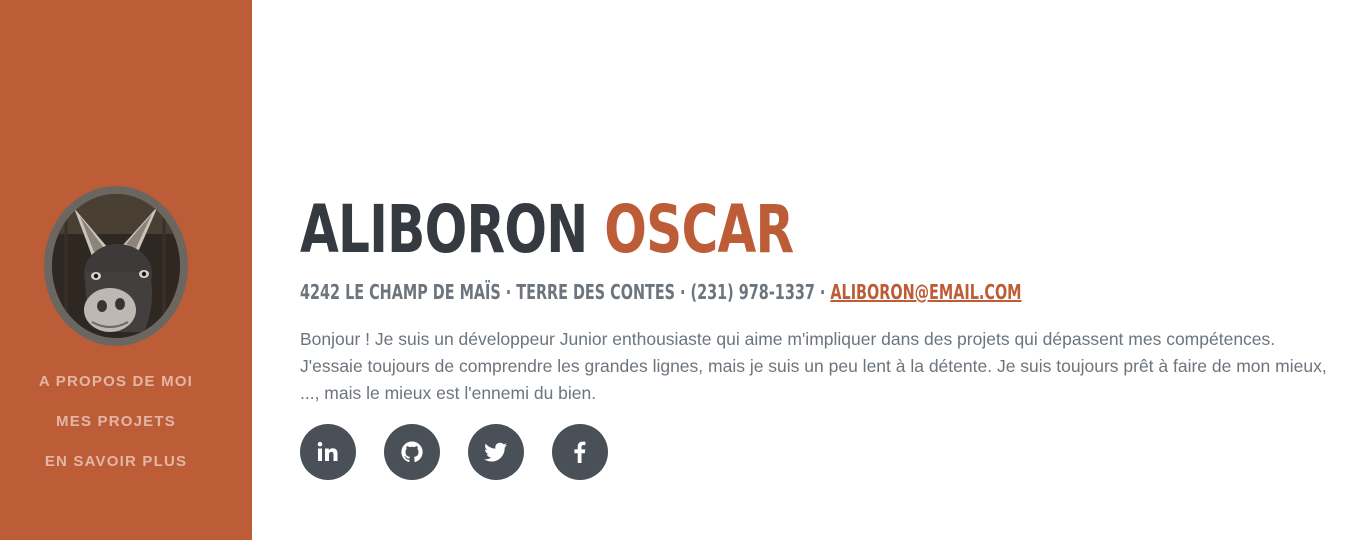  I want to click on twitter-icon, so click(495, 452).